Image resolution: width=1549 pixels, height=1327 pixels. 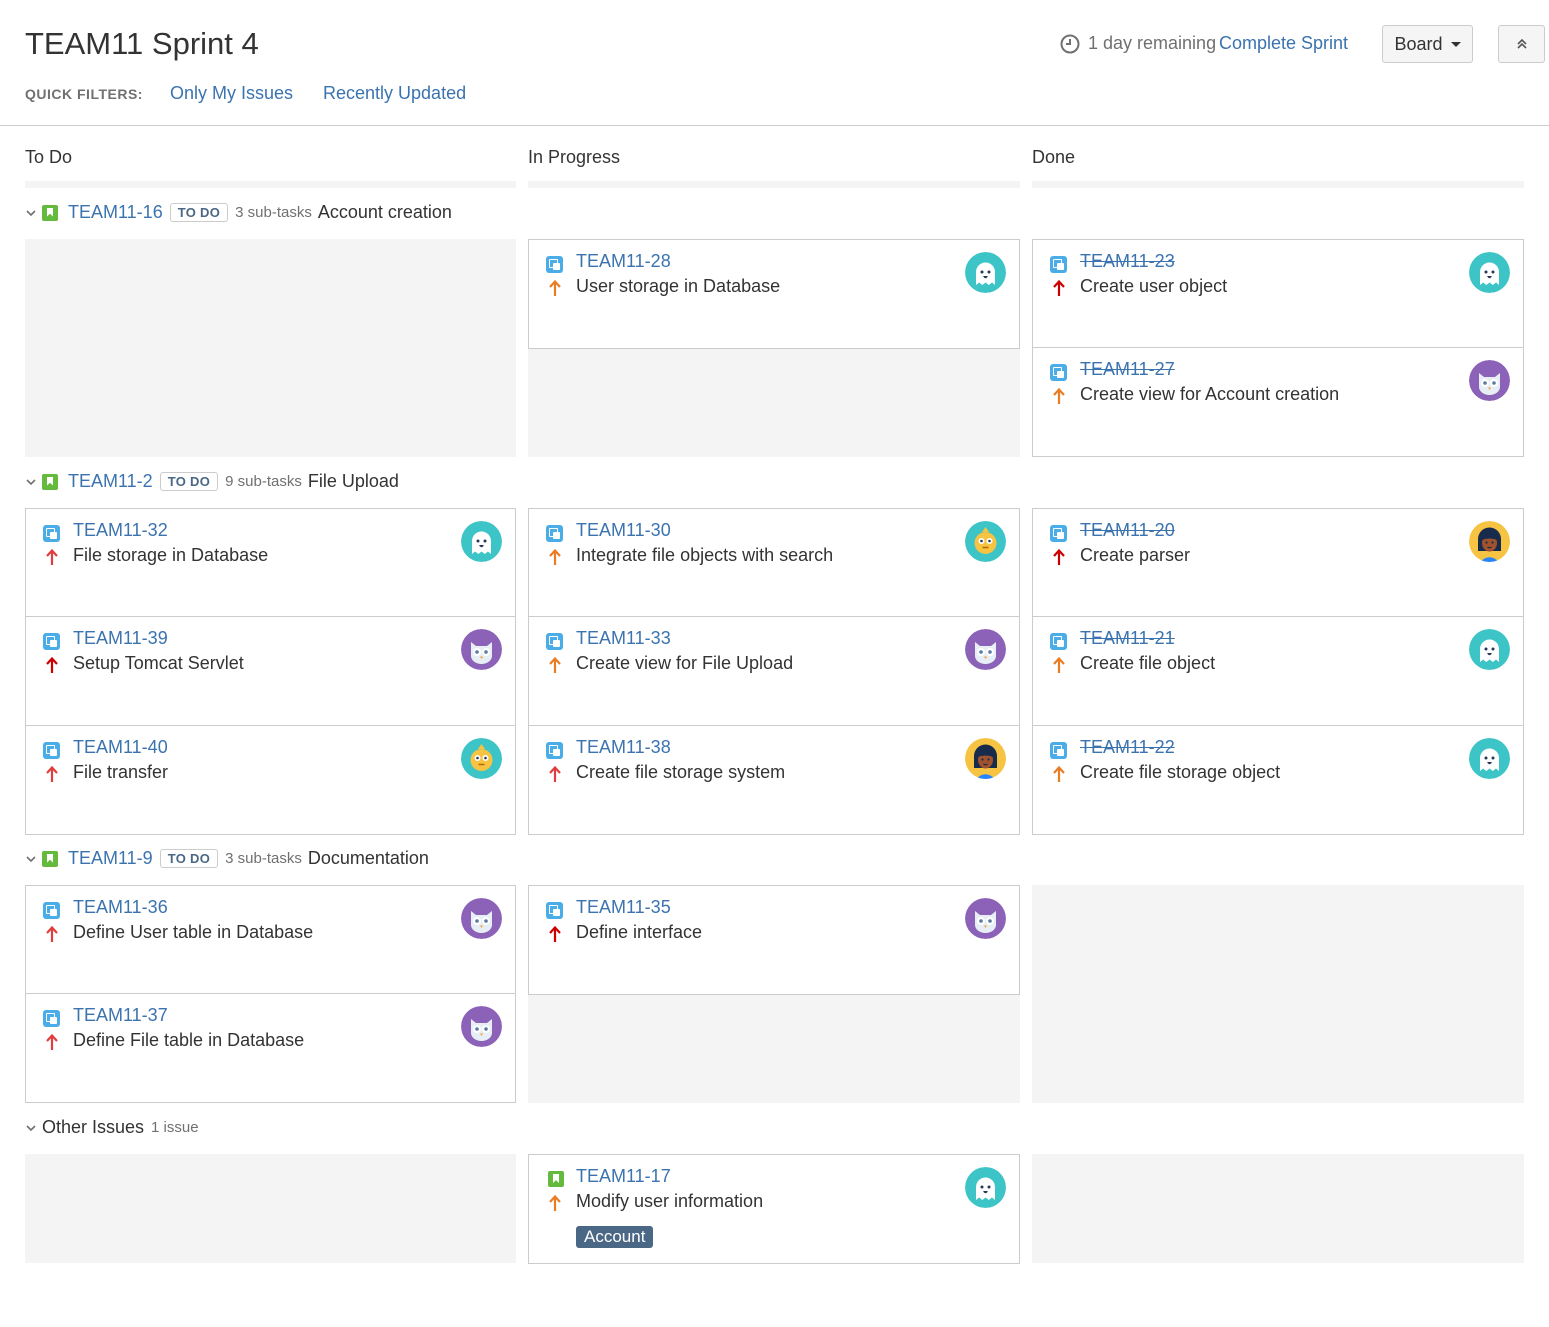 What do you see at coordinates (685, 663) in the screenshot?
I see `issue-summary: Create view for File Upload` at bounding box center [685, 663].